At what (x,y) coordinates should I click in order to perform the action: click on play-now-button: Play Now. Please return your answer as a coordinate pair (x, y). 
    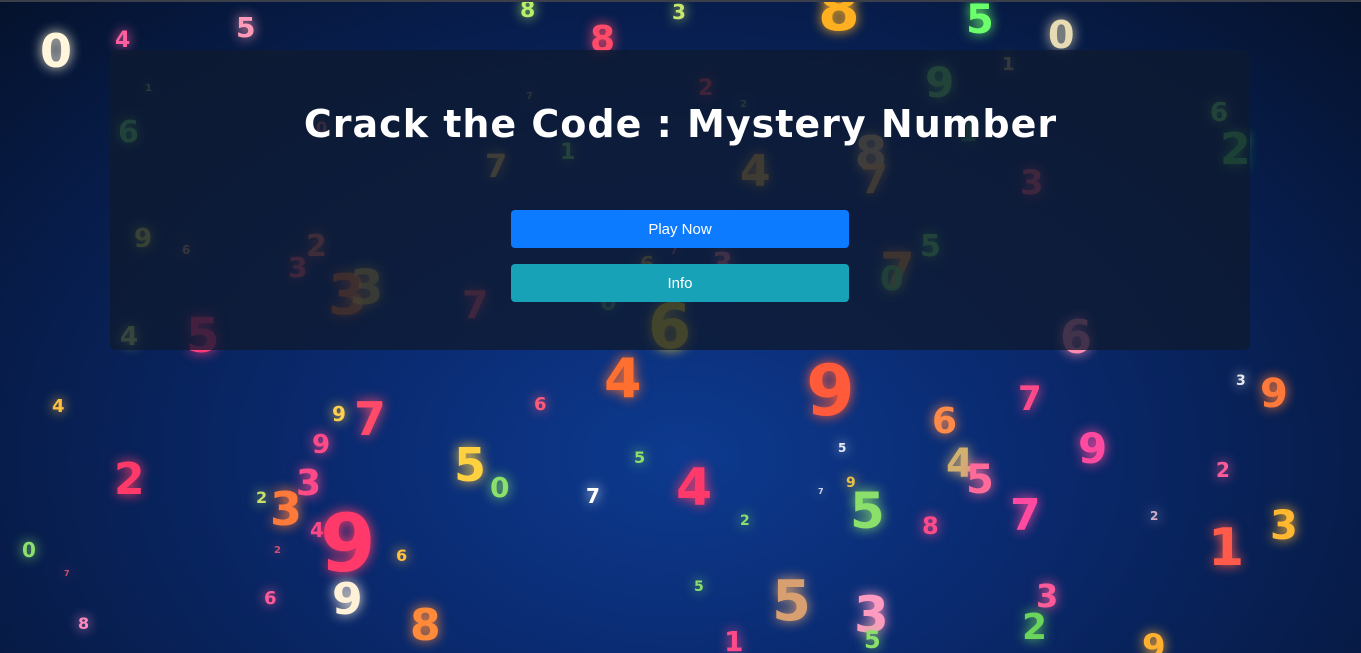
    Looking at the image, I should click on (680, 229).